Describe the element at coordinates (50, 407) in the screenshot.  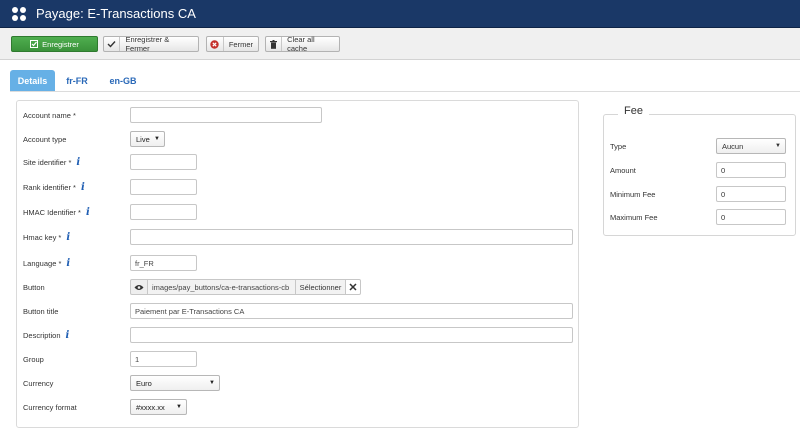
I see `currency-format-label: Currency format` at that location.